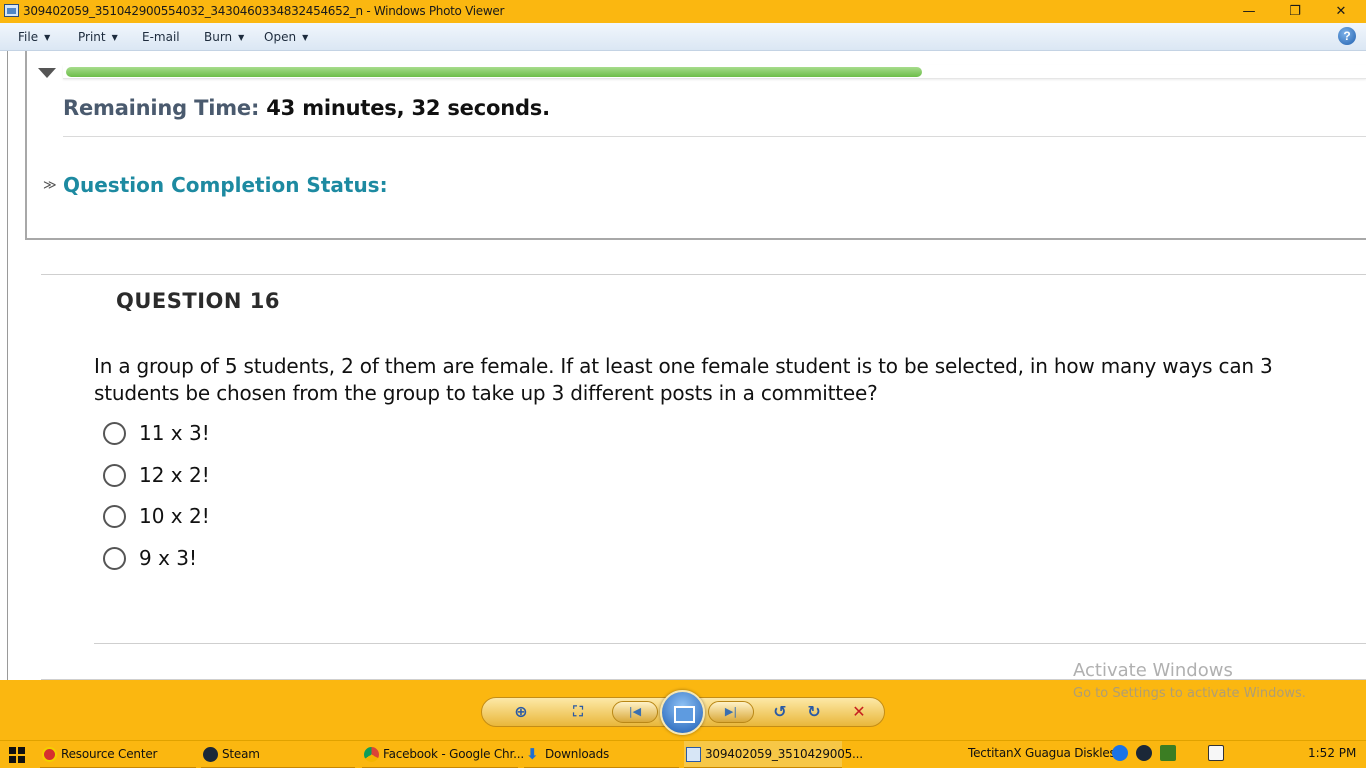 The image size is (1366, 768). What do you see at coordinates (1120, 753) in the screenshot?
I see `tray-app-icon` at bounding box center [1120, 753].